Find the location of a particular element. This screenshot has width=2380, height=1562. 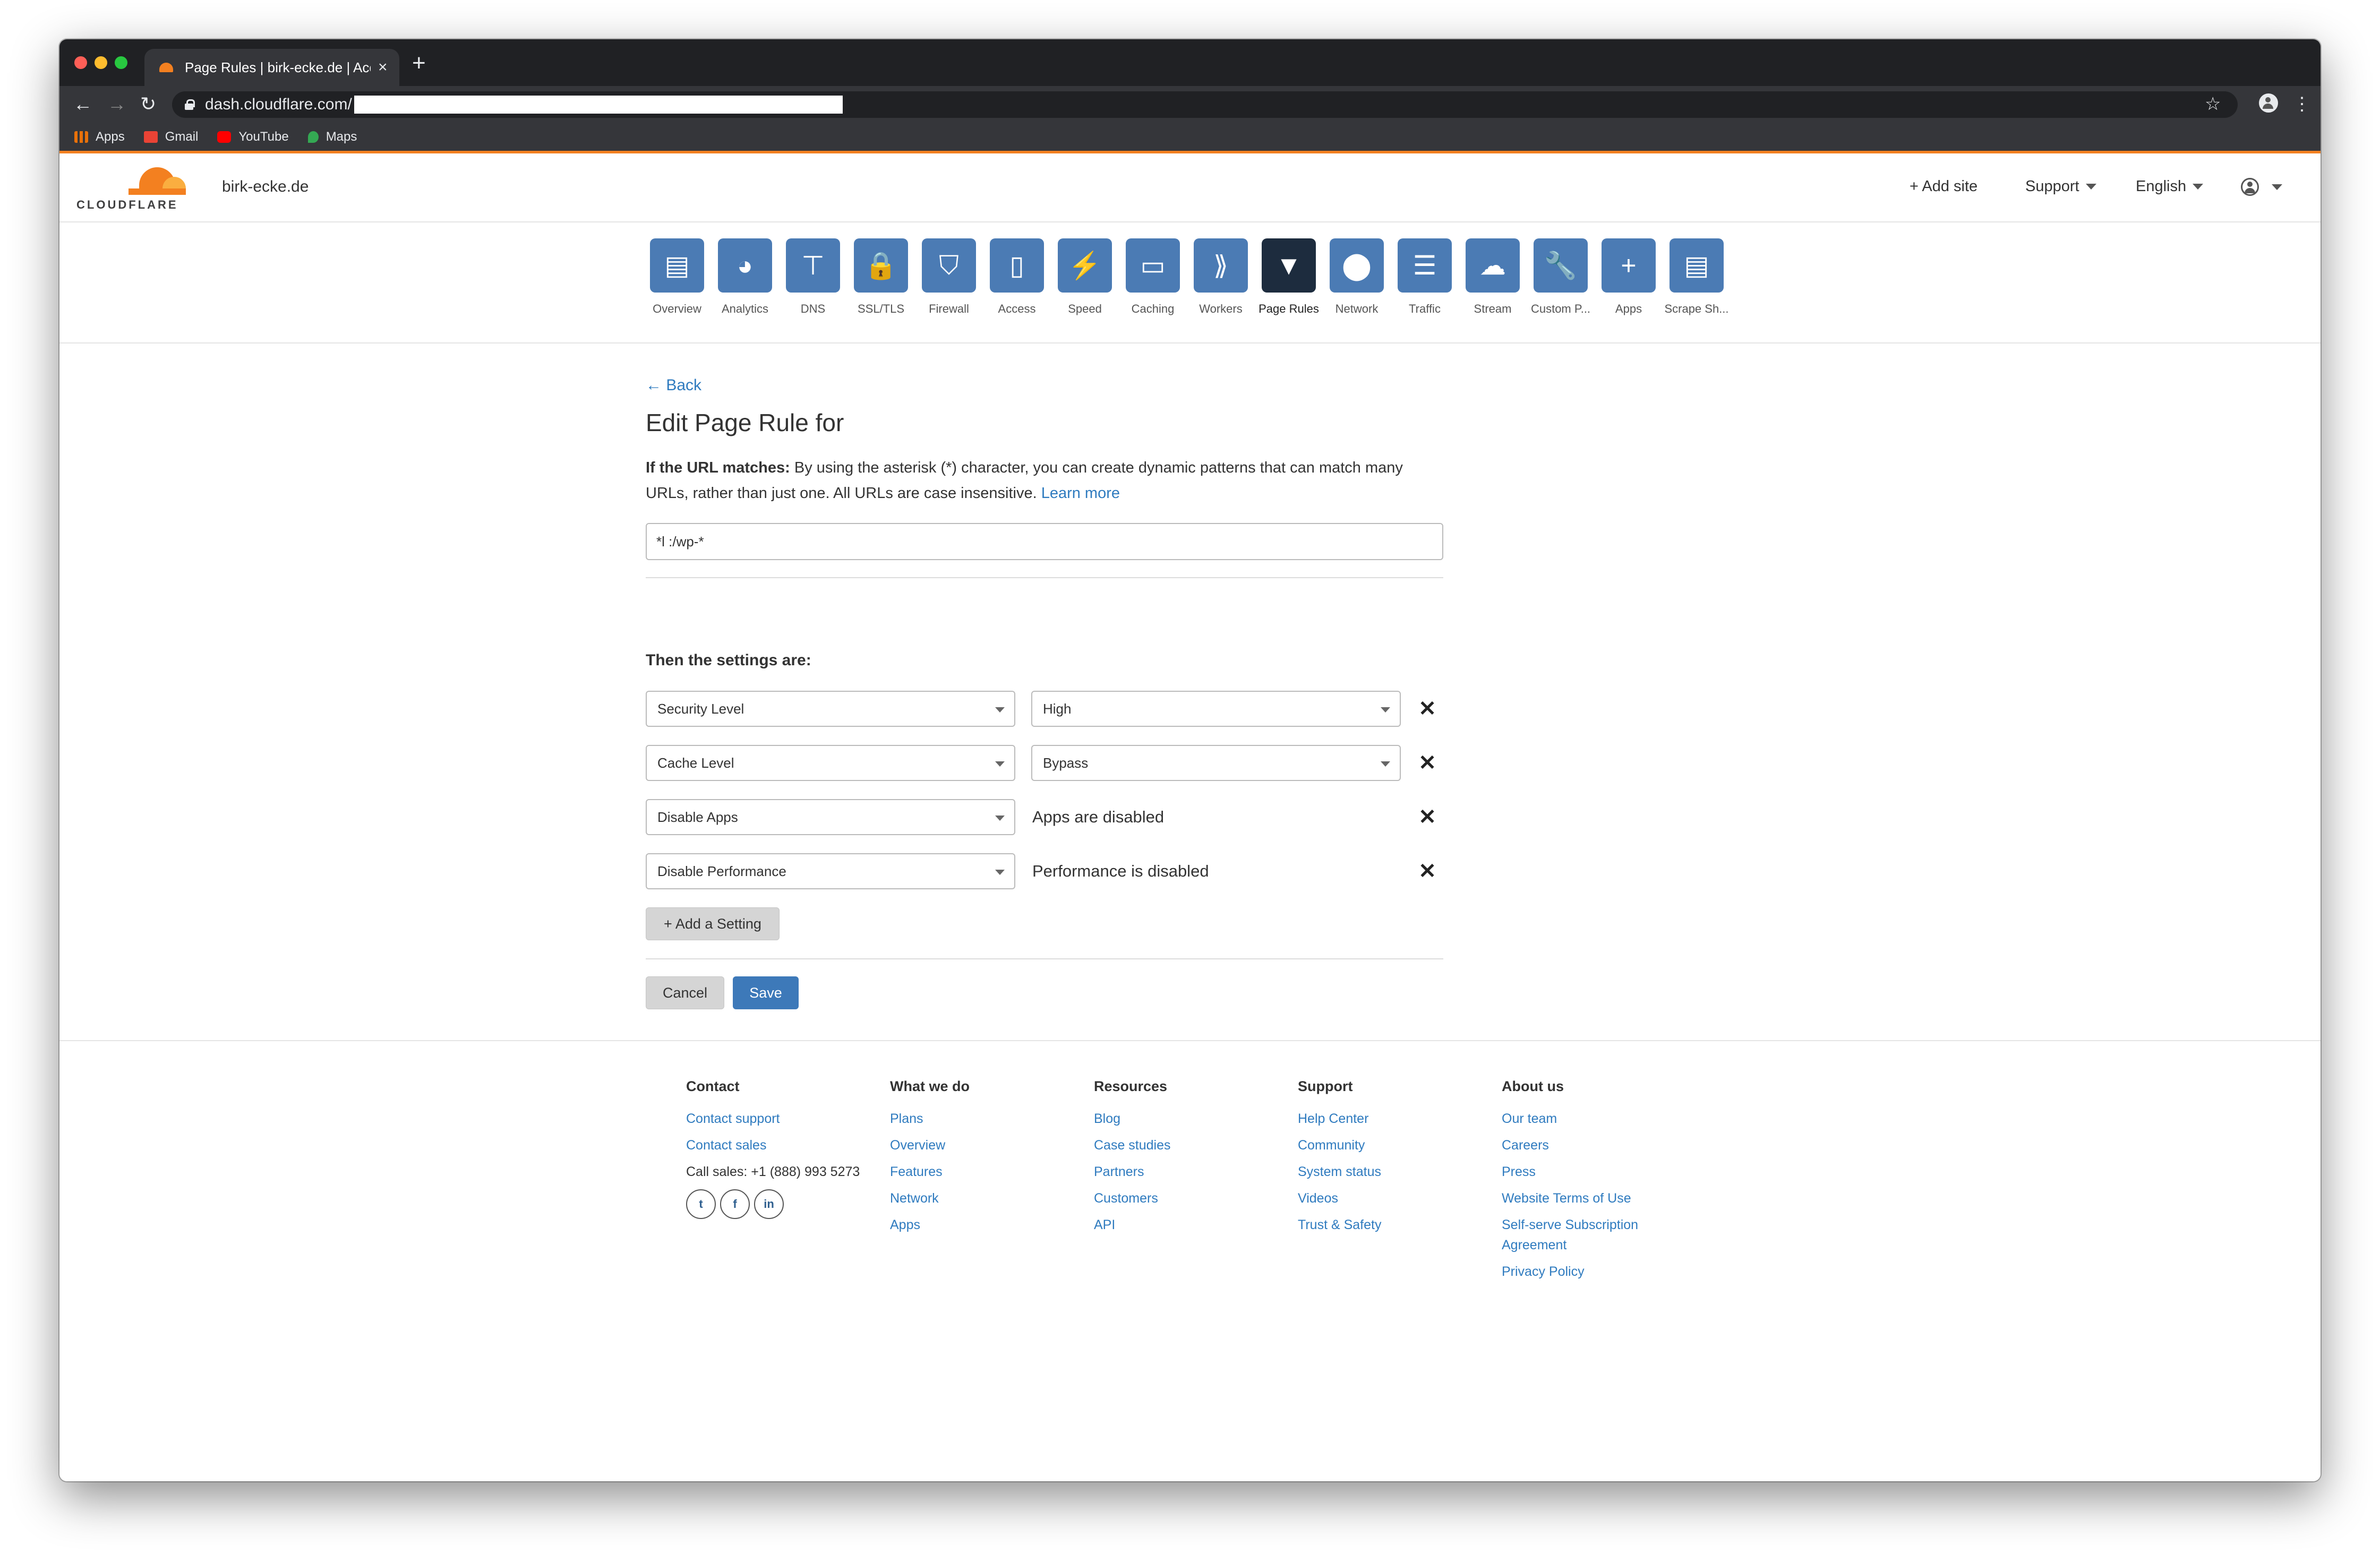

setting-select: Disable Apps is located at coordinates (830, 817).